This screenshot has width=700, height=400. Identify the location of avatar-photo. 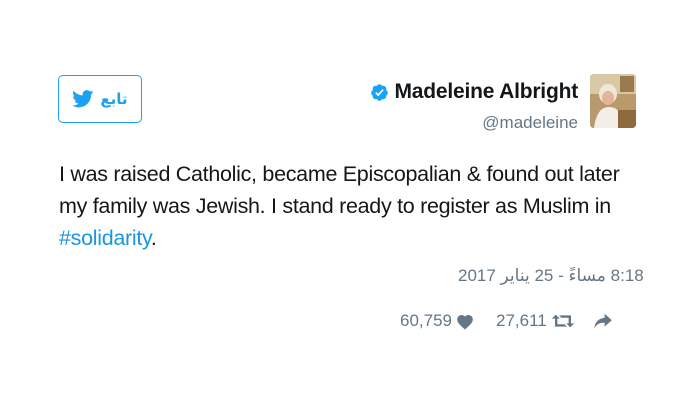
(613, 101).